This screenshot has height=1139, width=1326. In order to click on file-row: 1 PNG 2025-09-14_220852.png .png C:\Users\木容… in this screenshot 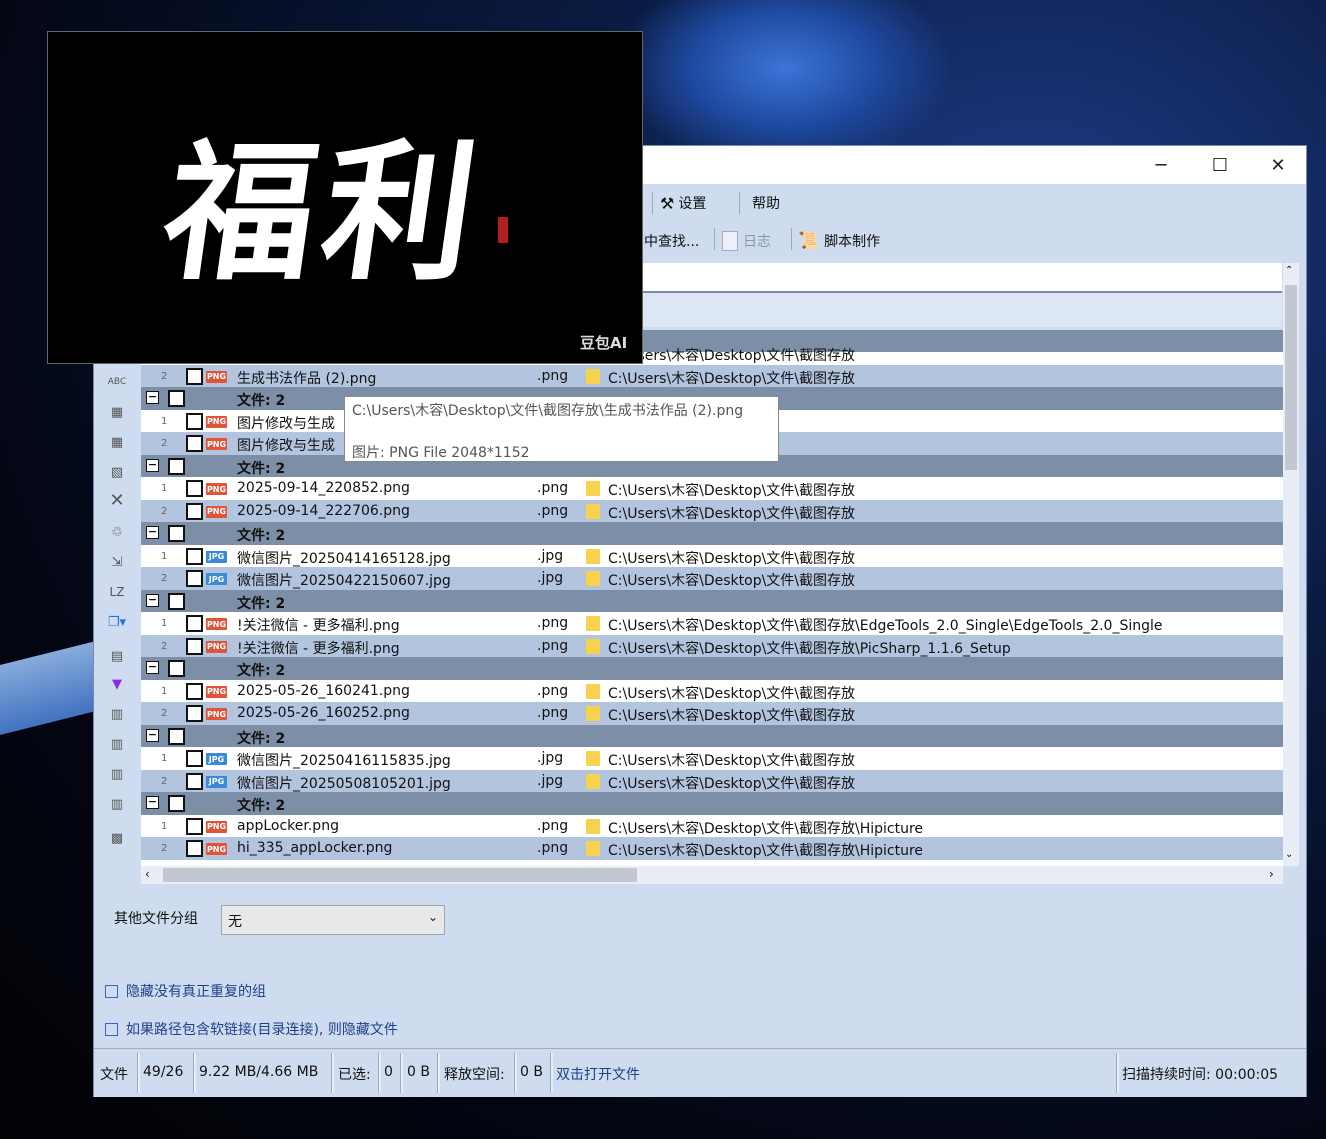, I will do `click(712, 488)`.